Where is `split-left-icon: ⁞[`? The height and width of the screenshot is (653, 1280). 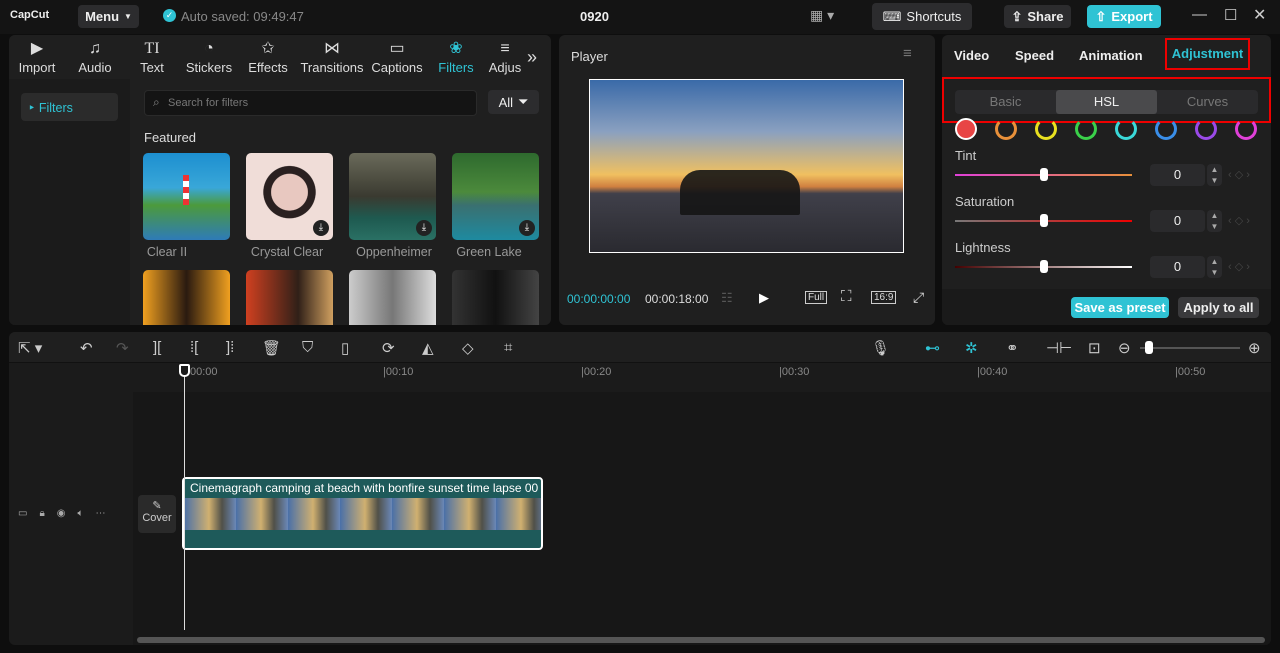
split-left-icon: ⁞[ is located at coordinates (194, 347).